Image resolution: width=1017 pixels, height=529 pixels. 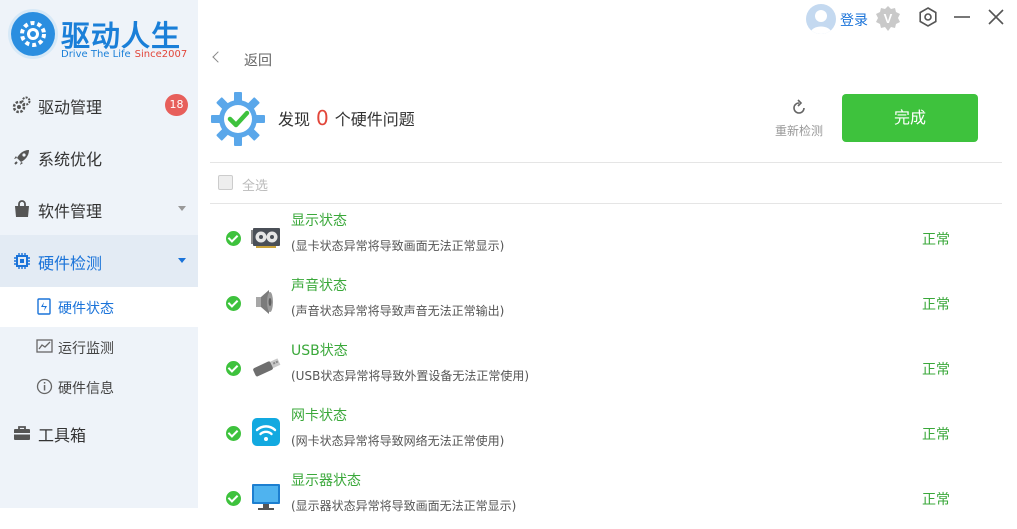 What do you see at coordinates (319, 286) in the screenshot?
I see `item-title: 声音状态` at bounding box center [319, 286].